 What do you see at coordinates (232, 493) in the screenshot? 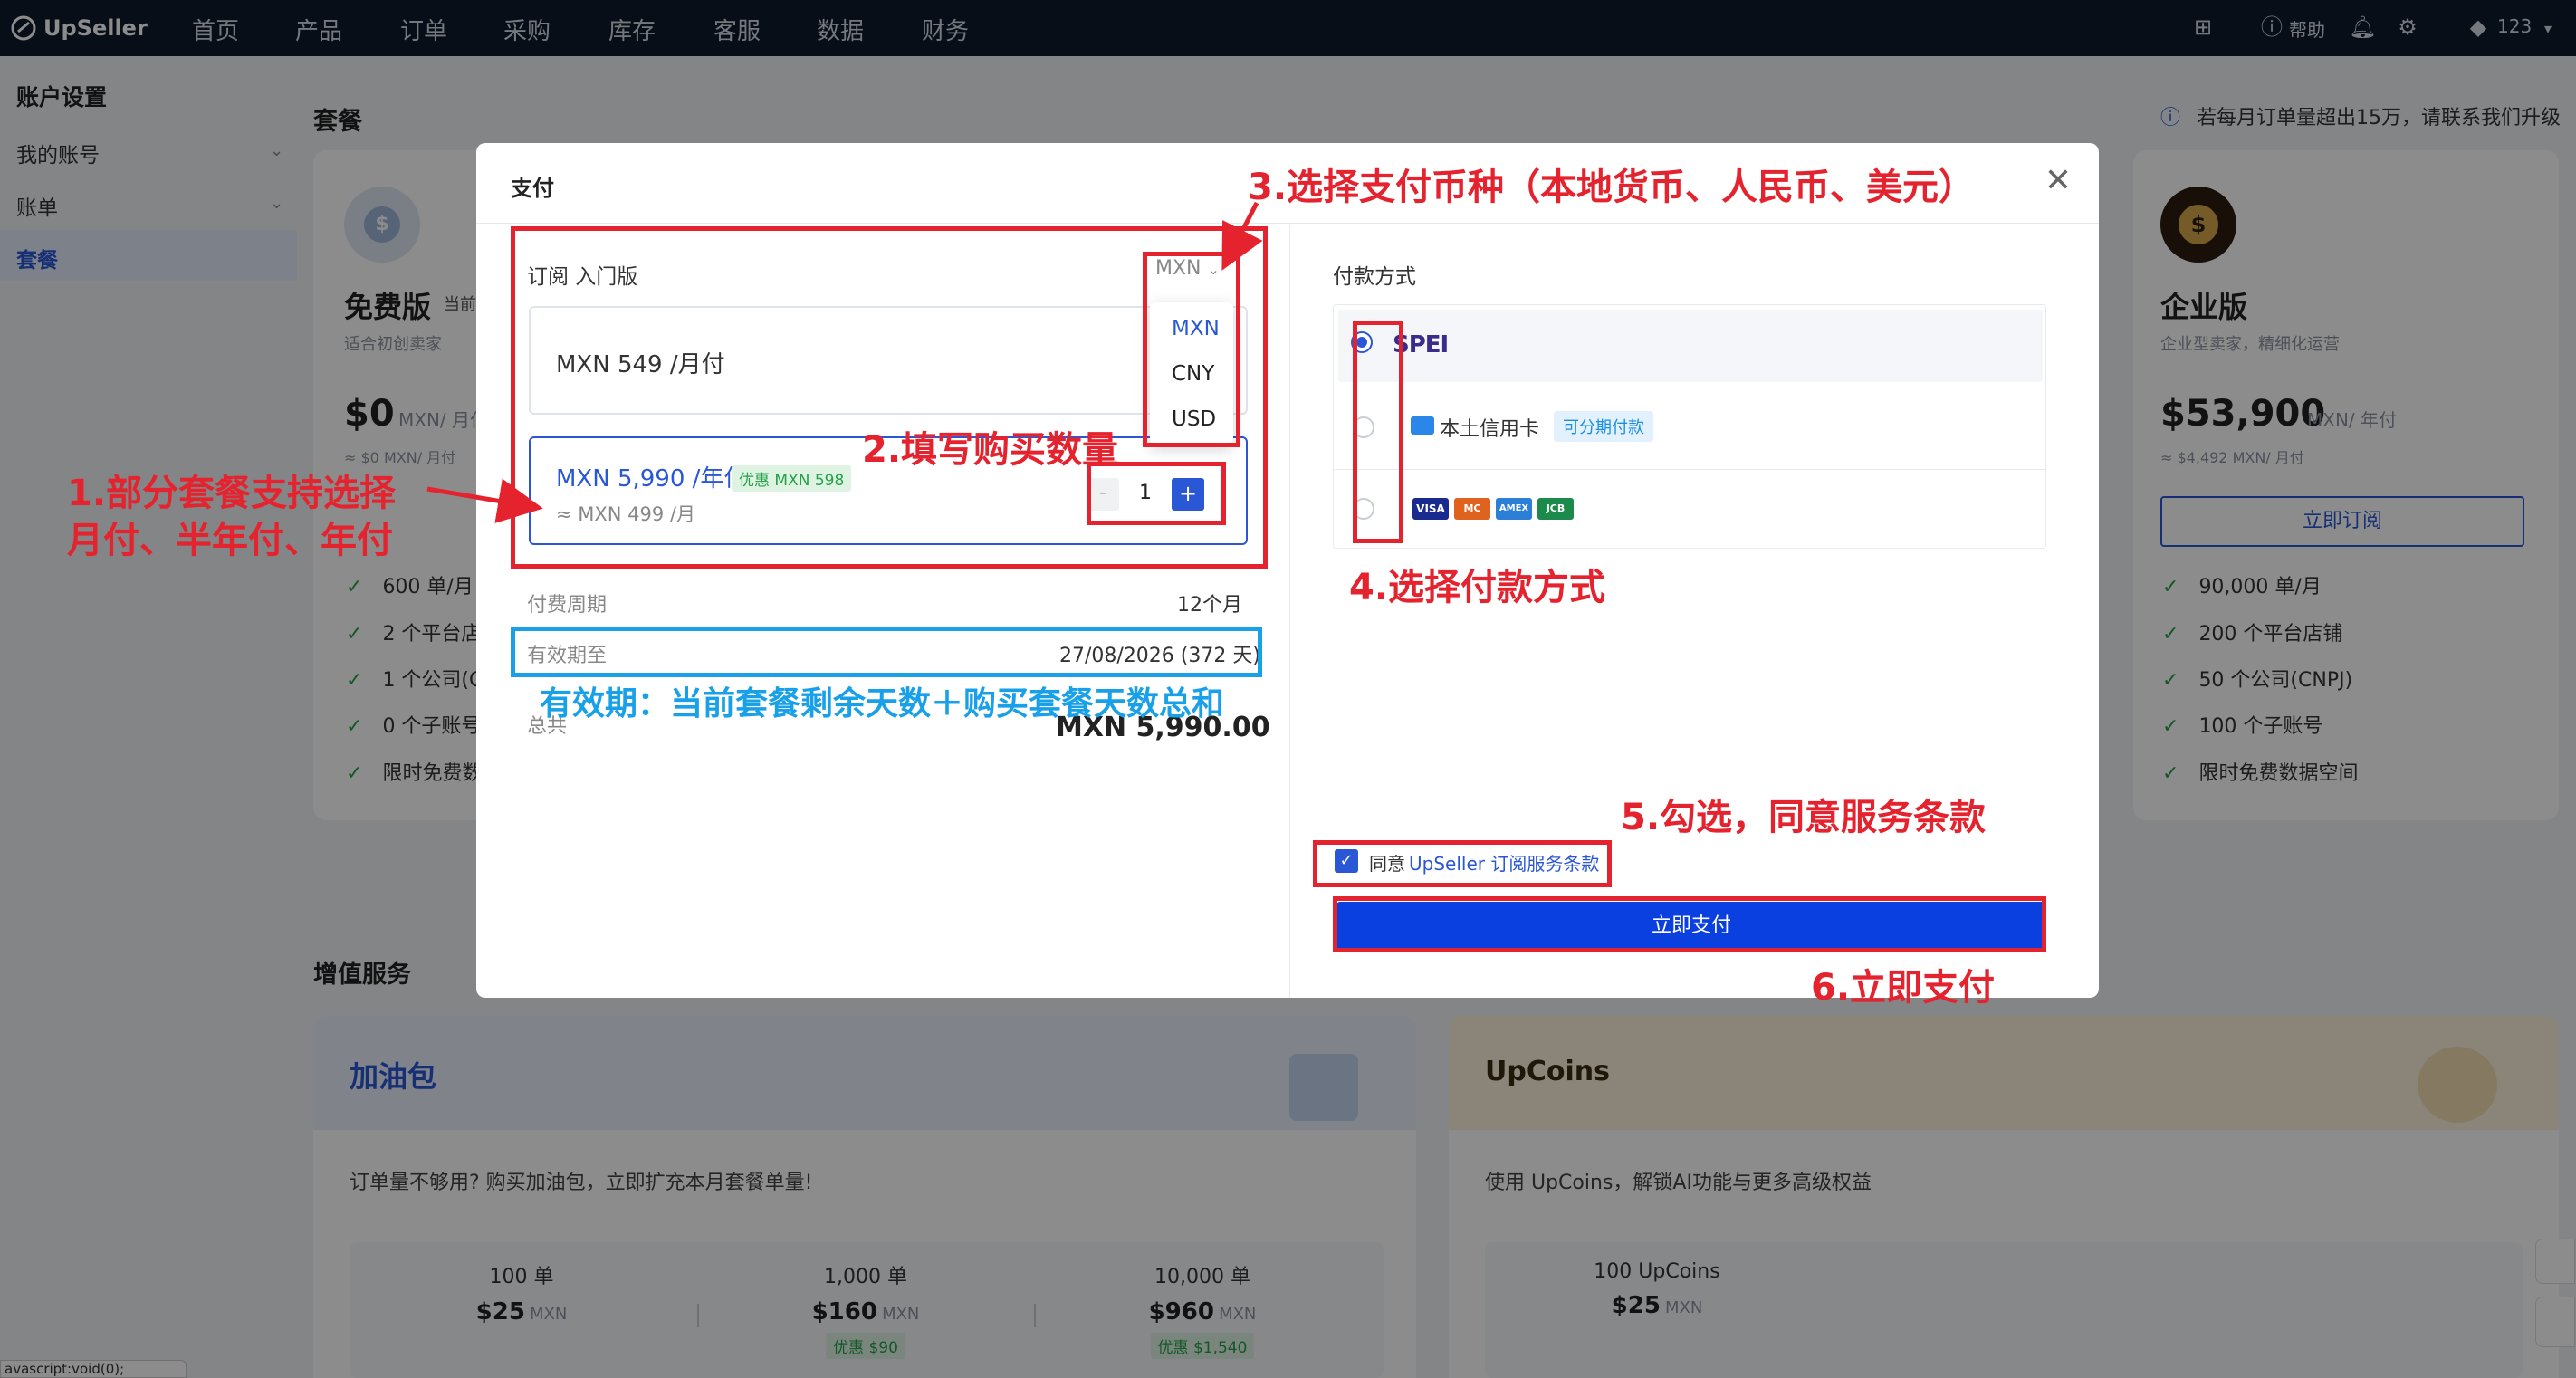
I see `annotation-1-line1: 1.部分套餐支持选择` at bounding box center [232, 493].